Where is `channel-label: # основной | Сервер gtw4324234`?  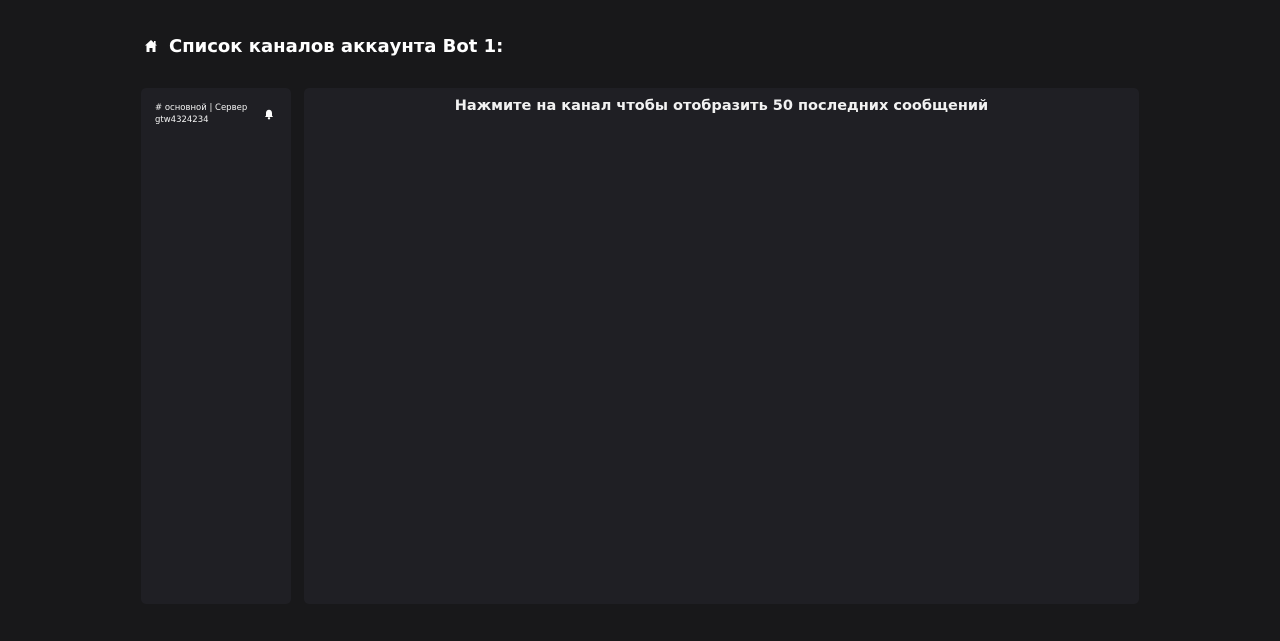 channel-label: # основной | Сервер gtw4324234 is located at coordinates (201, 114).